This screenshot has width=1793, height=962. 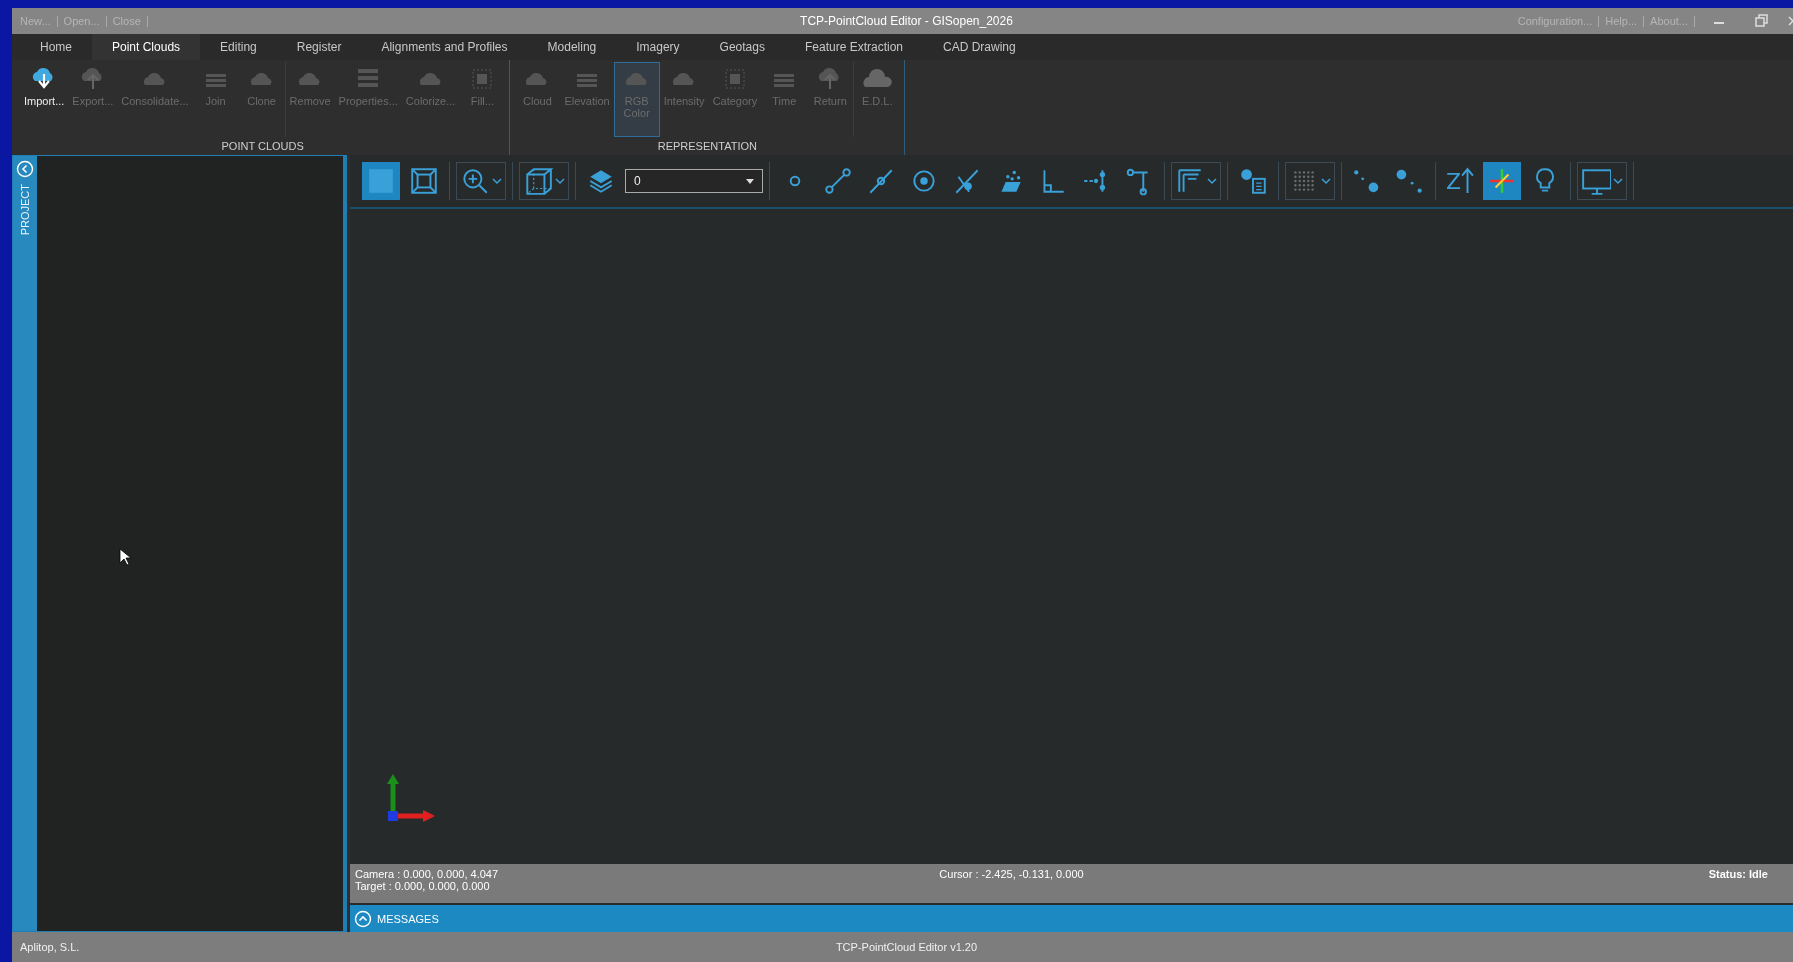 I want to click on restore-icon, so click(x=1762, y=21).